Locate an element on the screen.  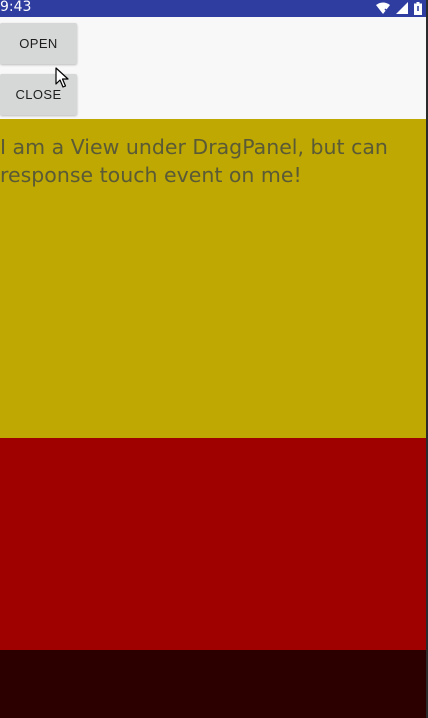
wifi-icon is located at coordinates (383, 8).